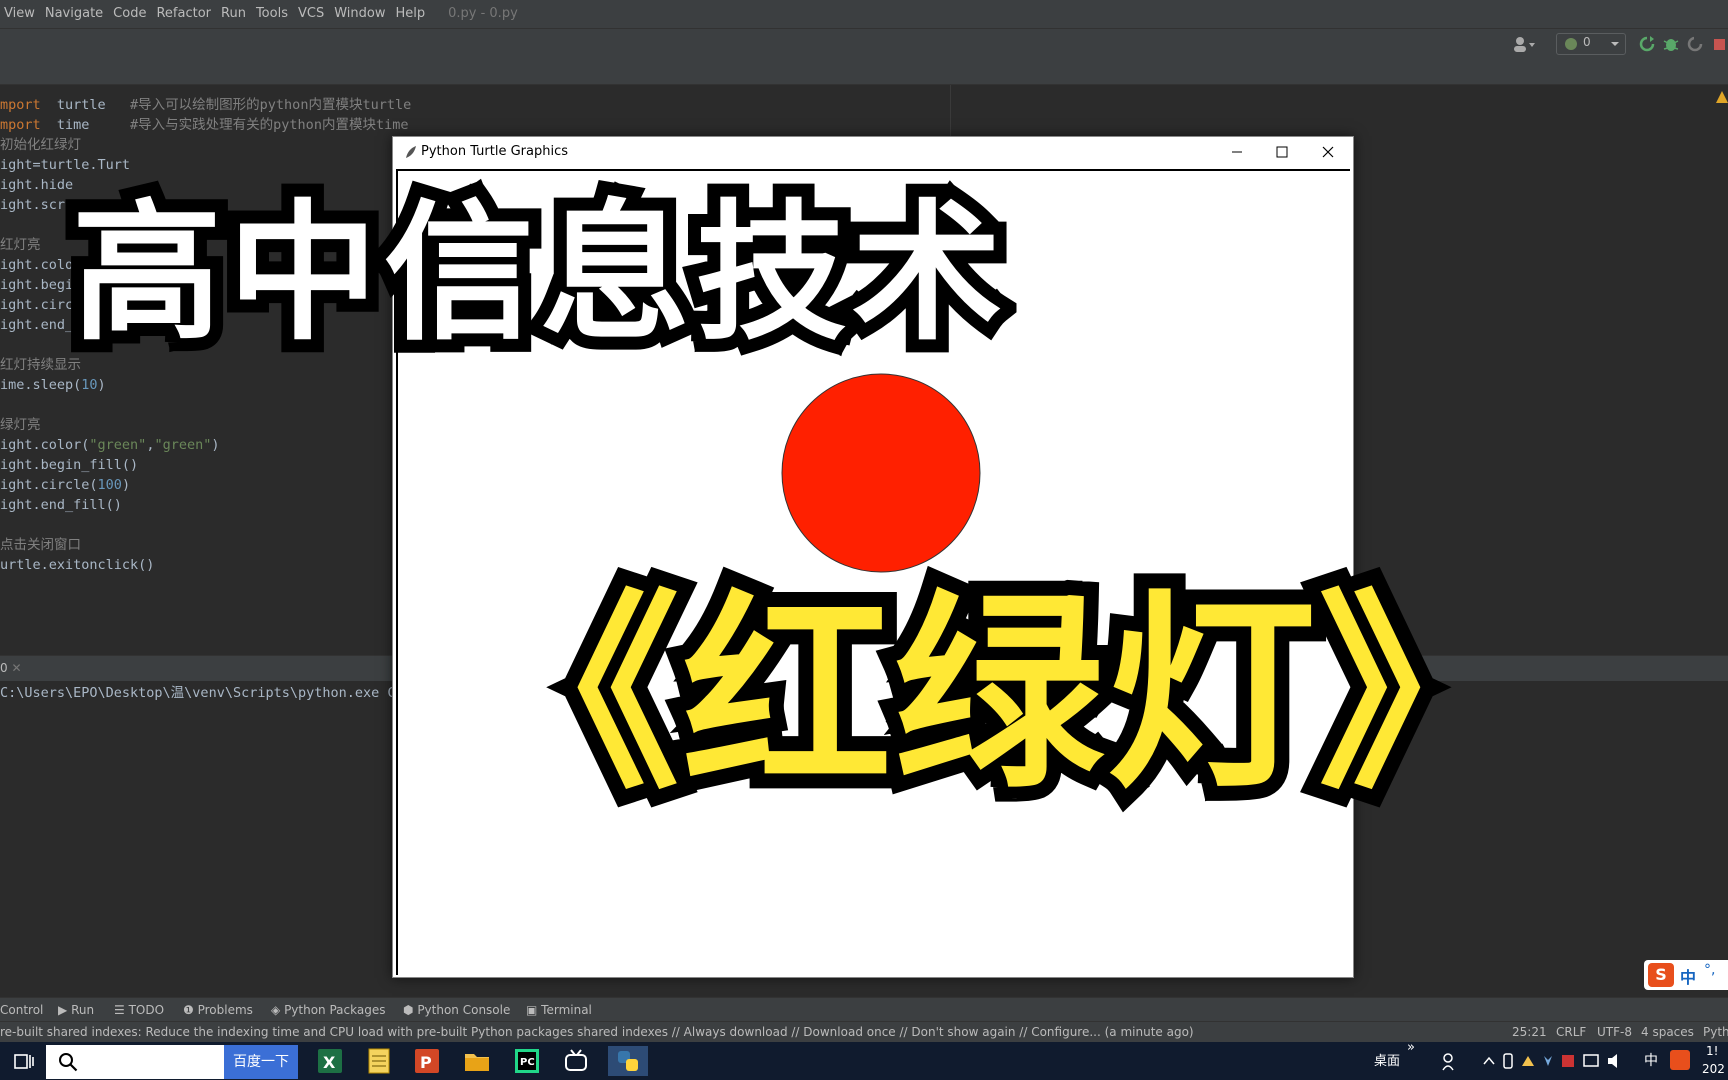  I want to click on menu-item-help: Help, so click(410, 14).